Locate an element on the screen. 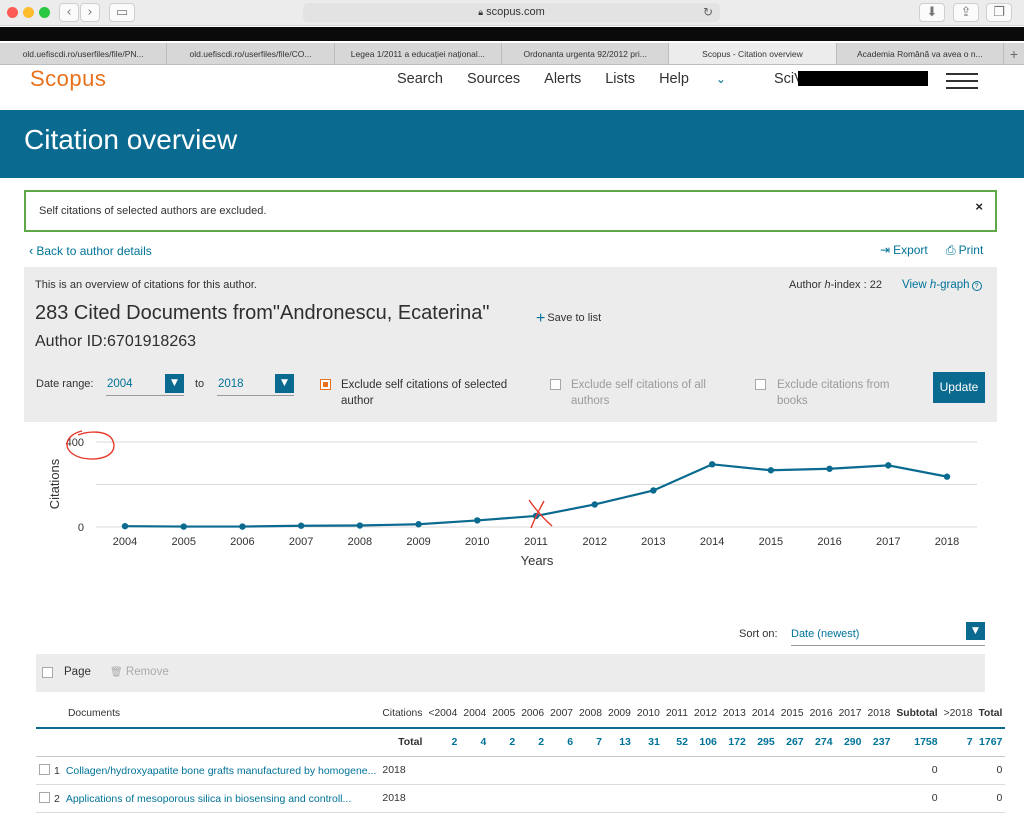 Image resolution: width=1024 pixels, height=813 pixels. view-h-graph-link: View h-graph? is located at coordinates (942, 285).